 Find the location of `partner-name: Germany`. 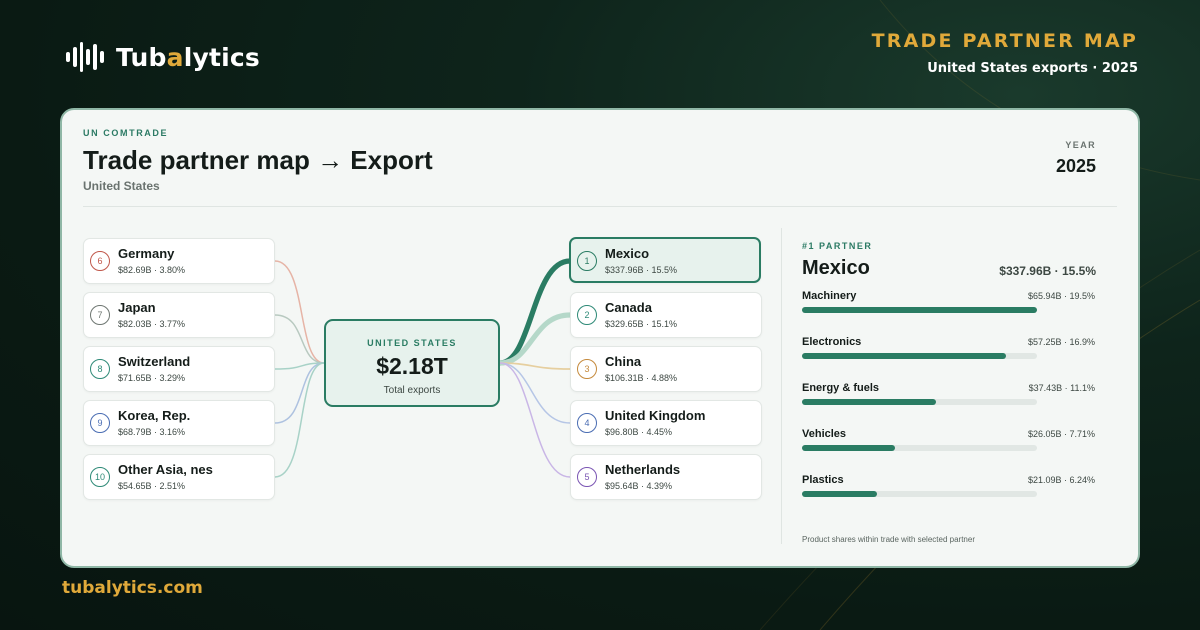

partner-name: Germany is located at coordinates (146, 253).